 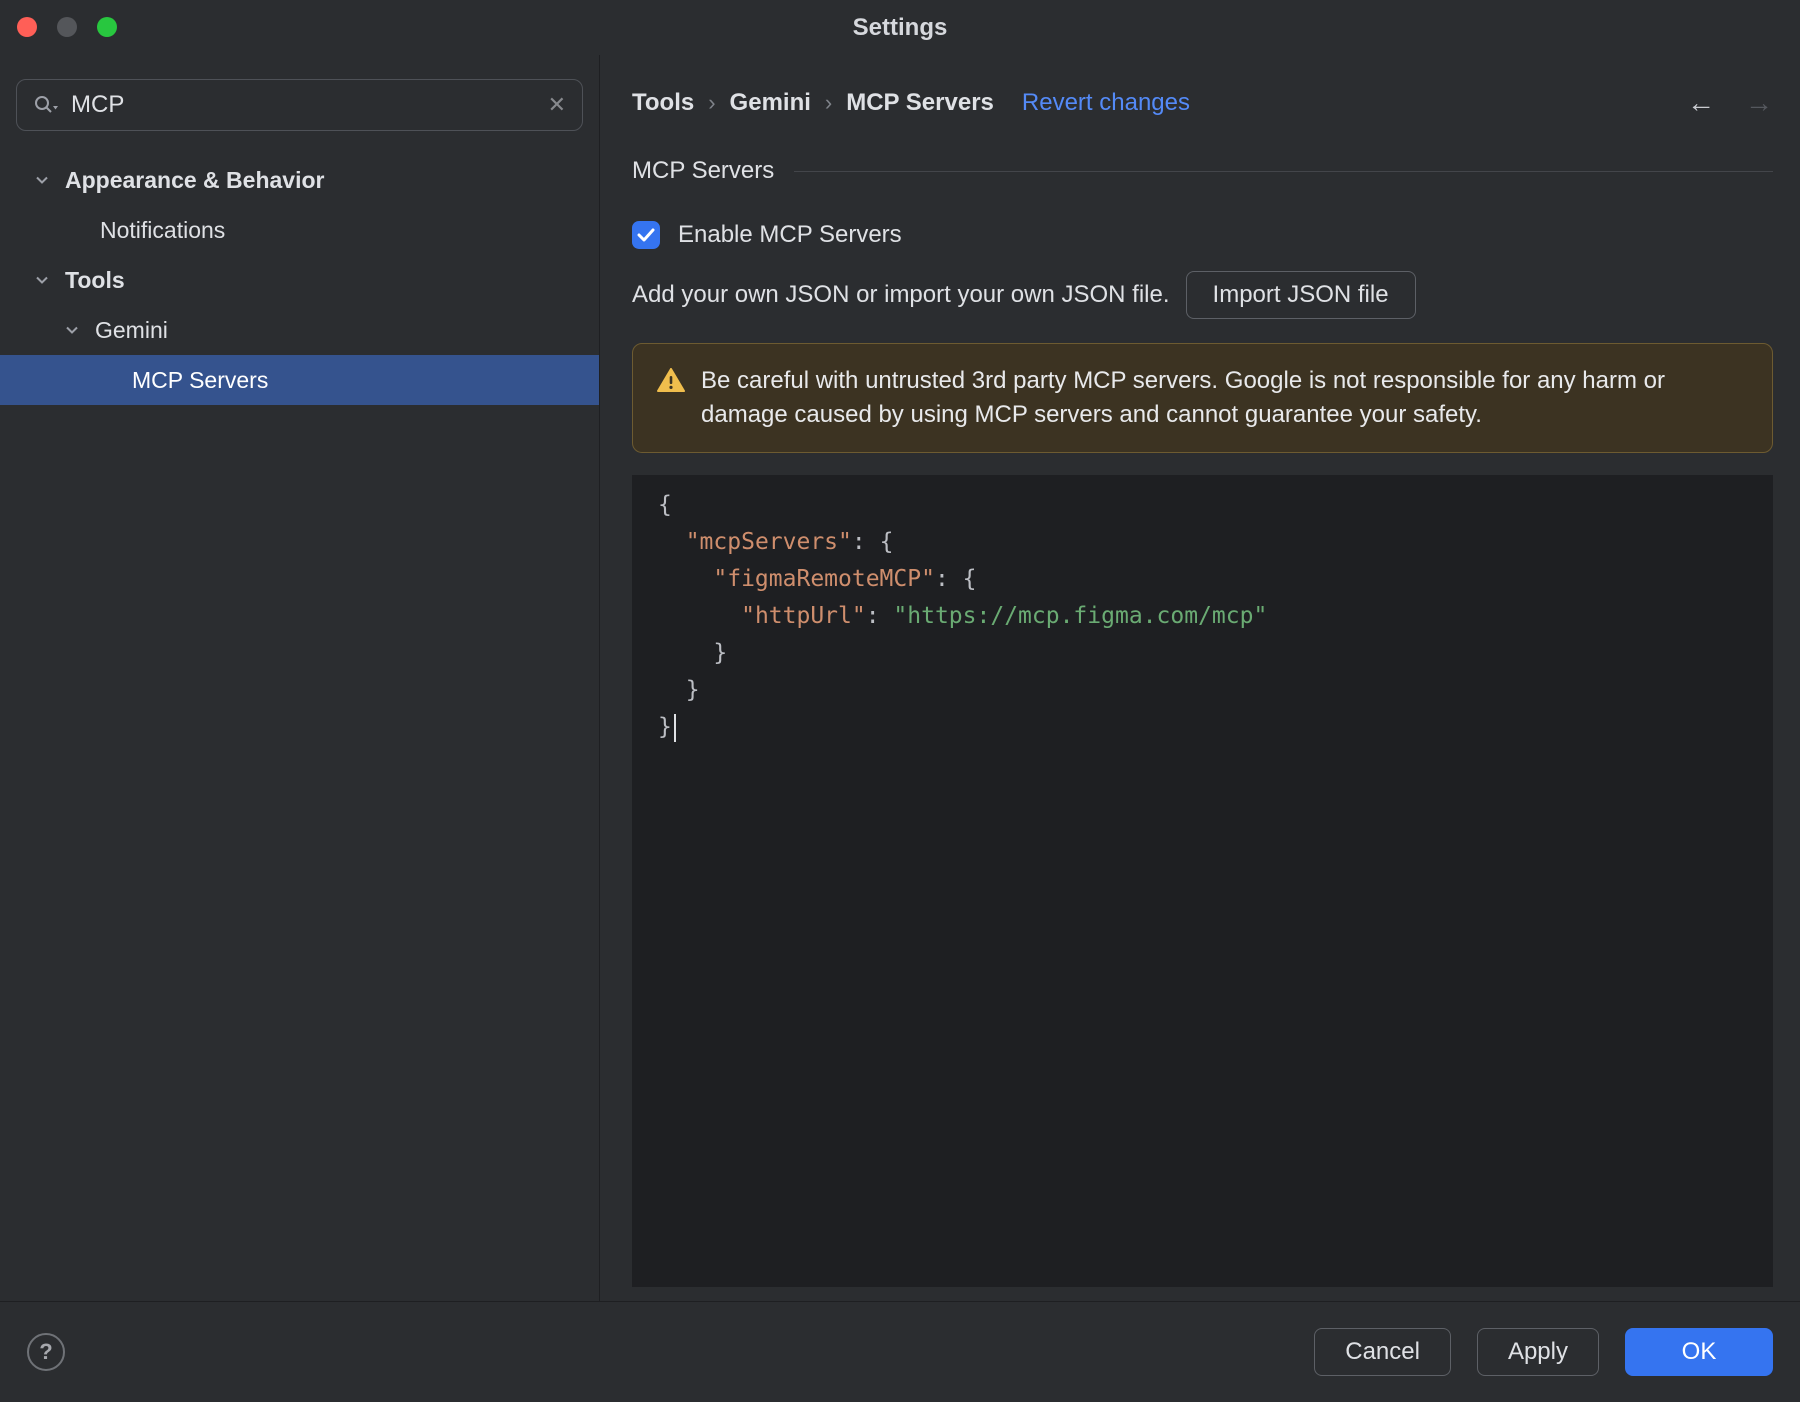 I want to click on warning-triangle-icon, so click(x=671, y=384).